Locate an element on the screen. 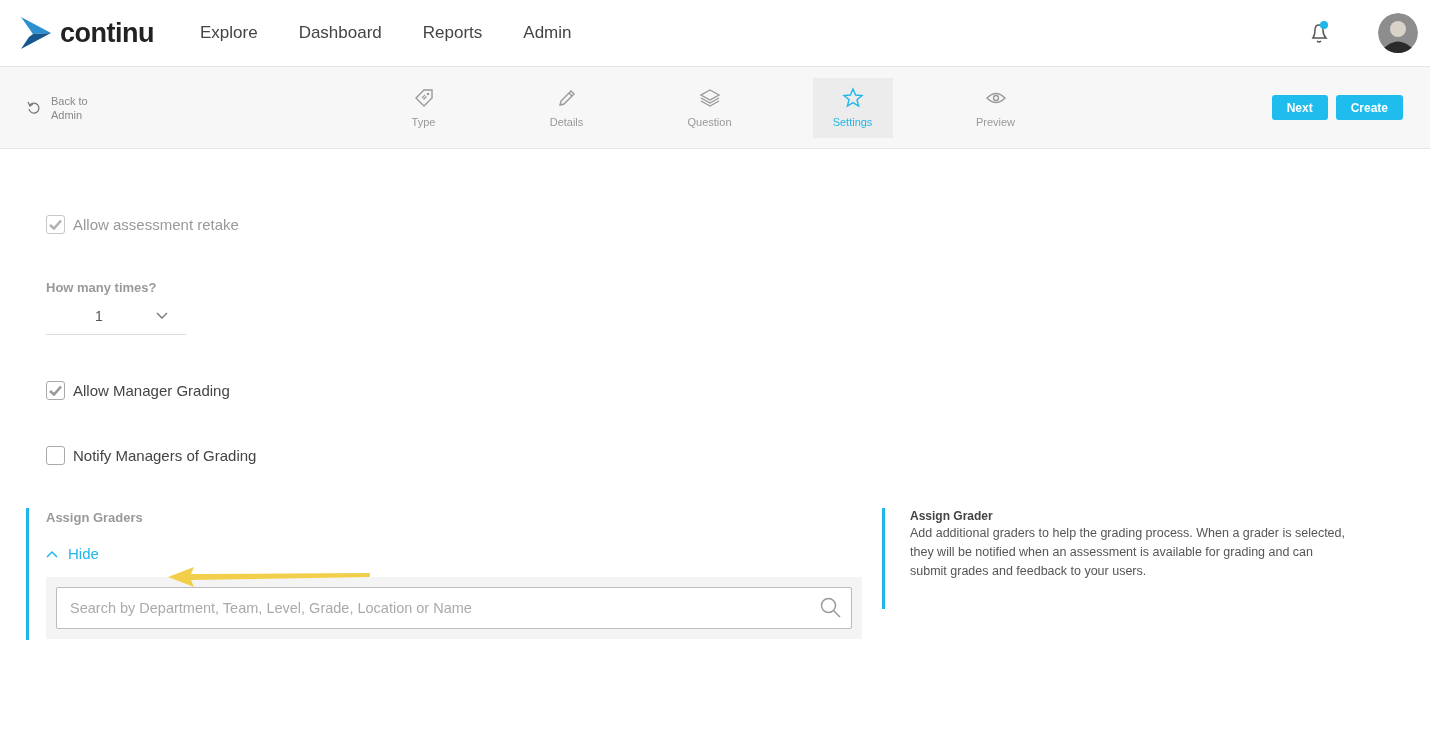 The width and height of the screenshot is (1430, 740). search-field: Search by Department, Team, Level, Grade, Location or Name is located at coordinates (454, 608).